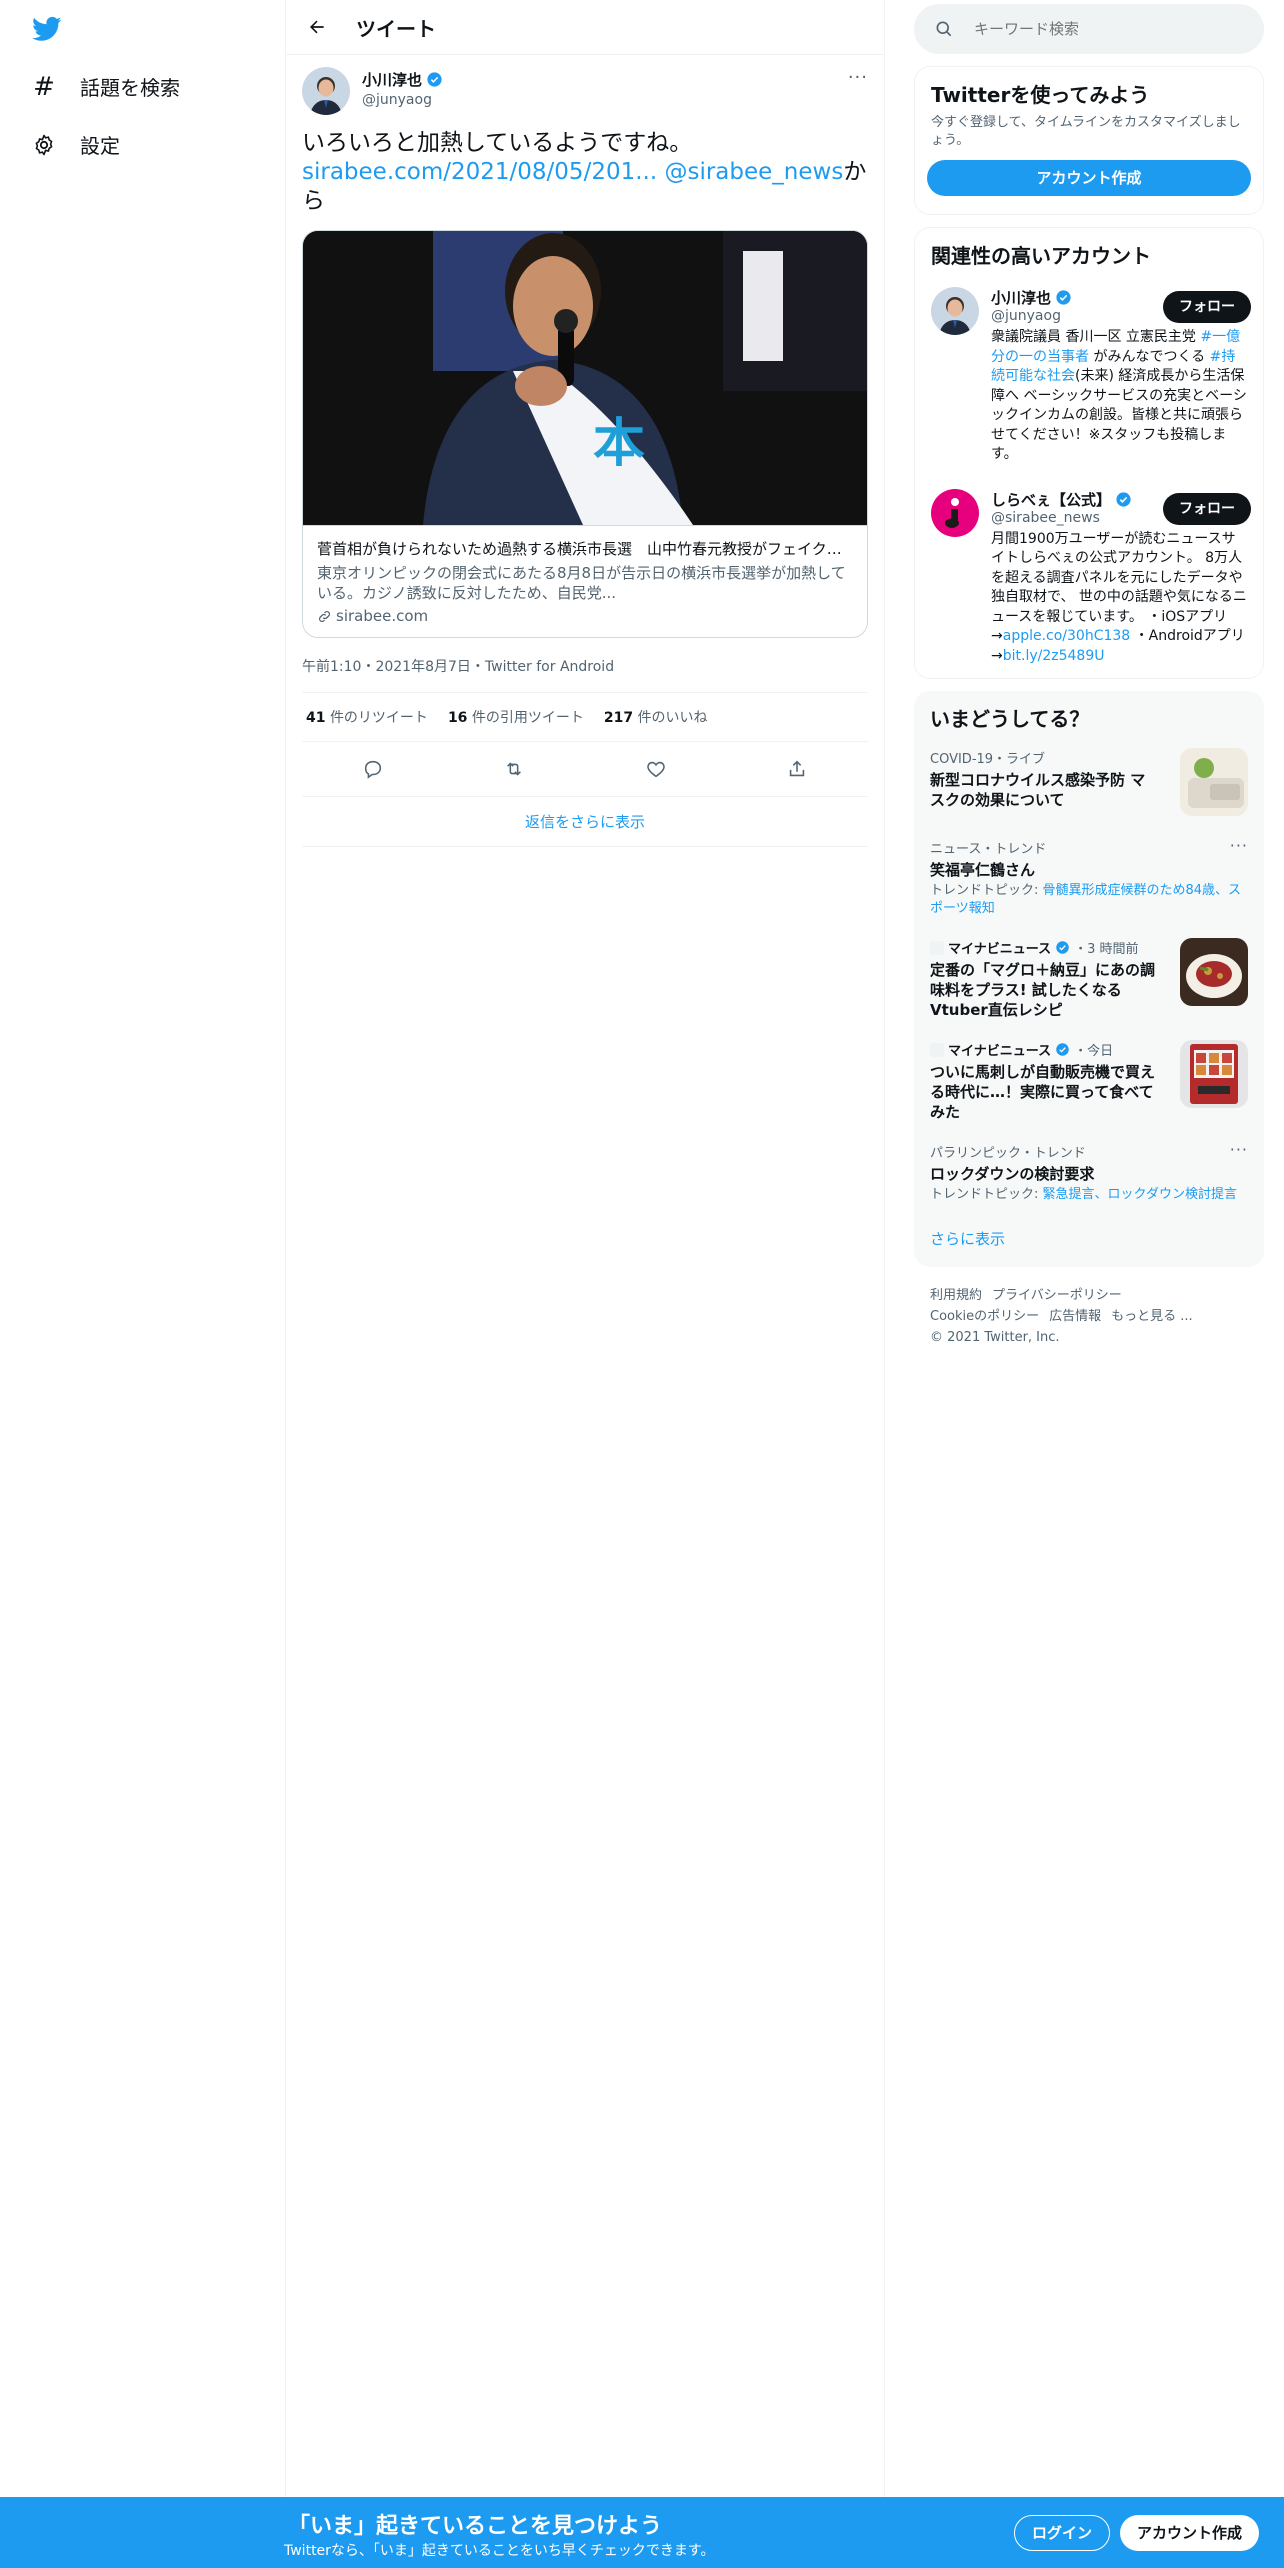 This screenshot has height=2568, width=1284. What do you see at coordinates (324, 616) in the screenshot?
I see `link-icon` at bounding box center [324, 616].